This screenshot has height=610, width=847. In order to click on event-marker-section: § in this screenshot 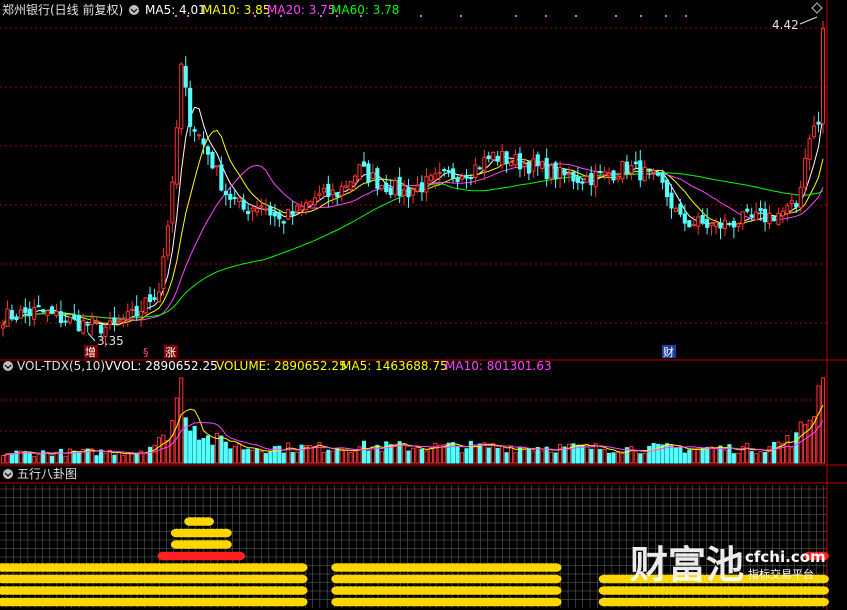, I will do `click(146, 352)`.